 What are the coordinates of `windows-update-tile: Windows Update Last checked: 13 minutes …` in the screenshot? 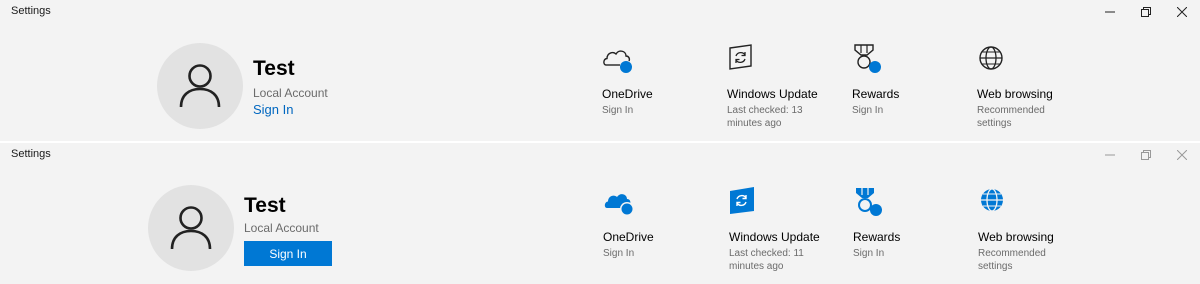 It's located at (787, 86).